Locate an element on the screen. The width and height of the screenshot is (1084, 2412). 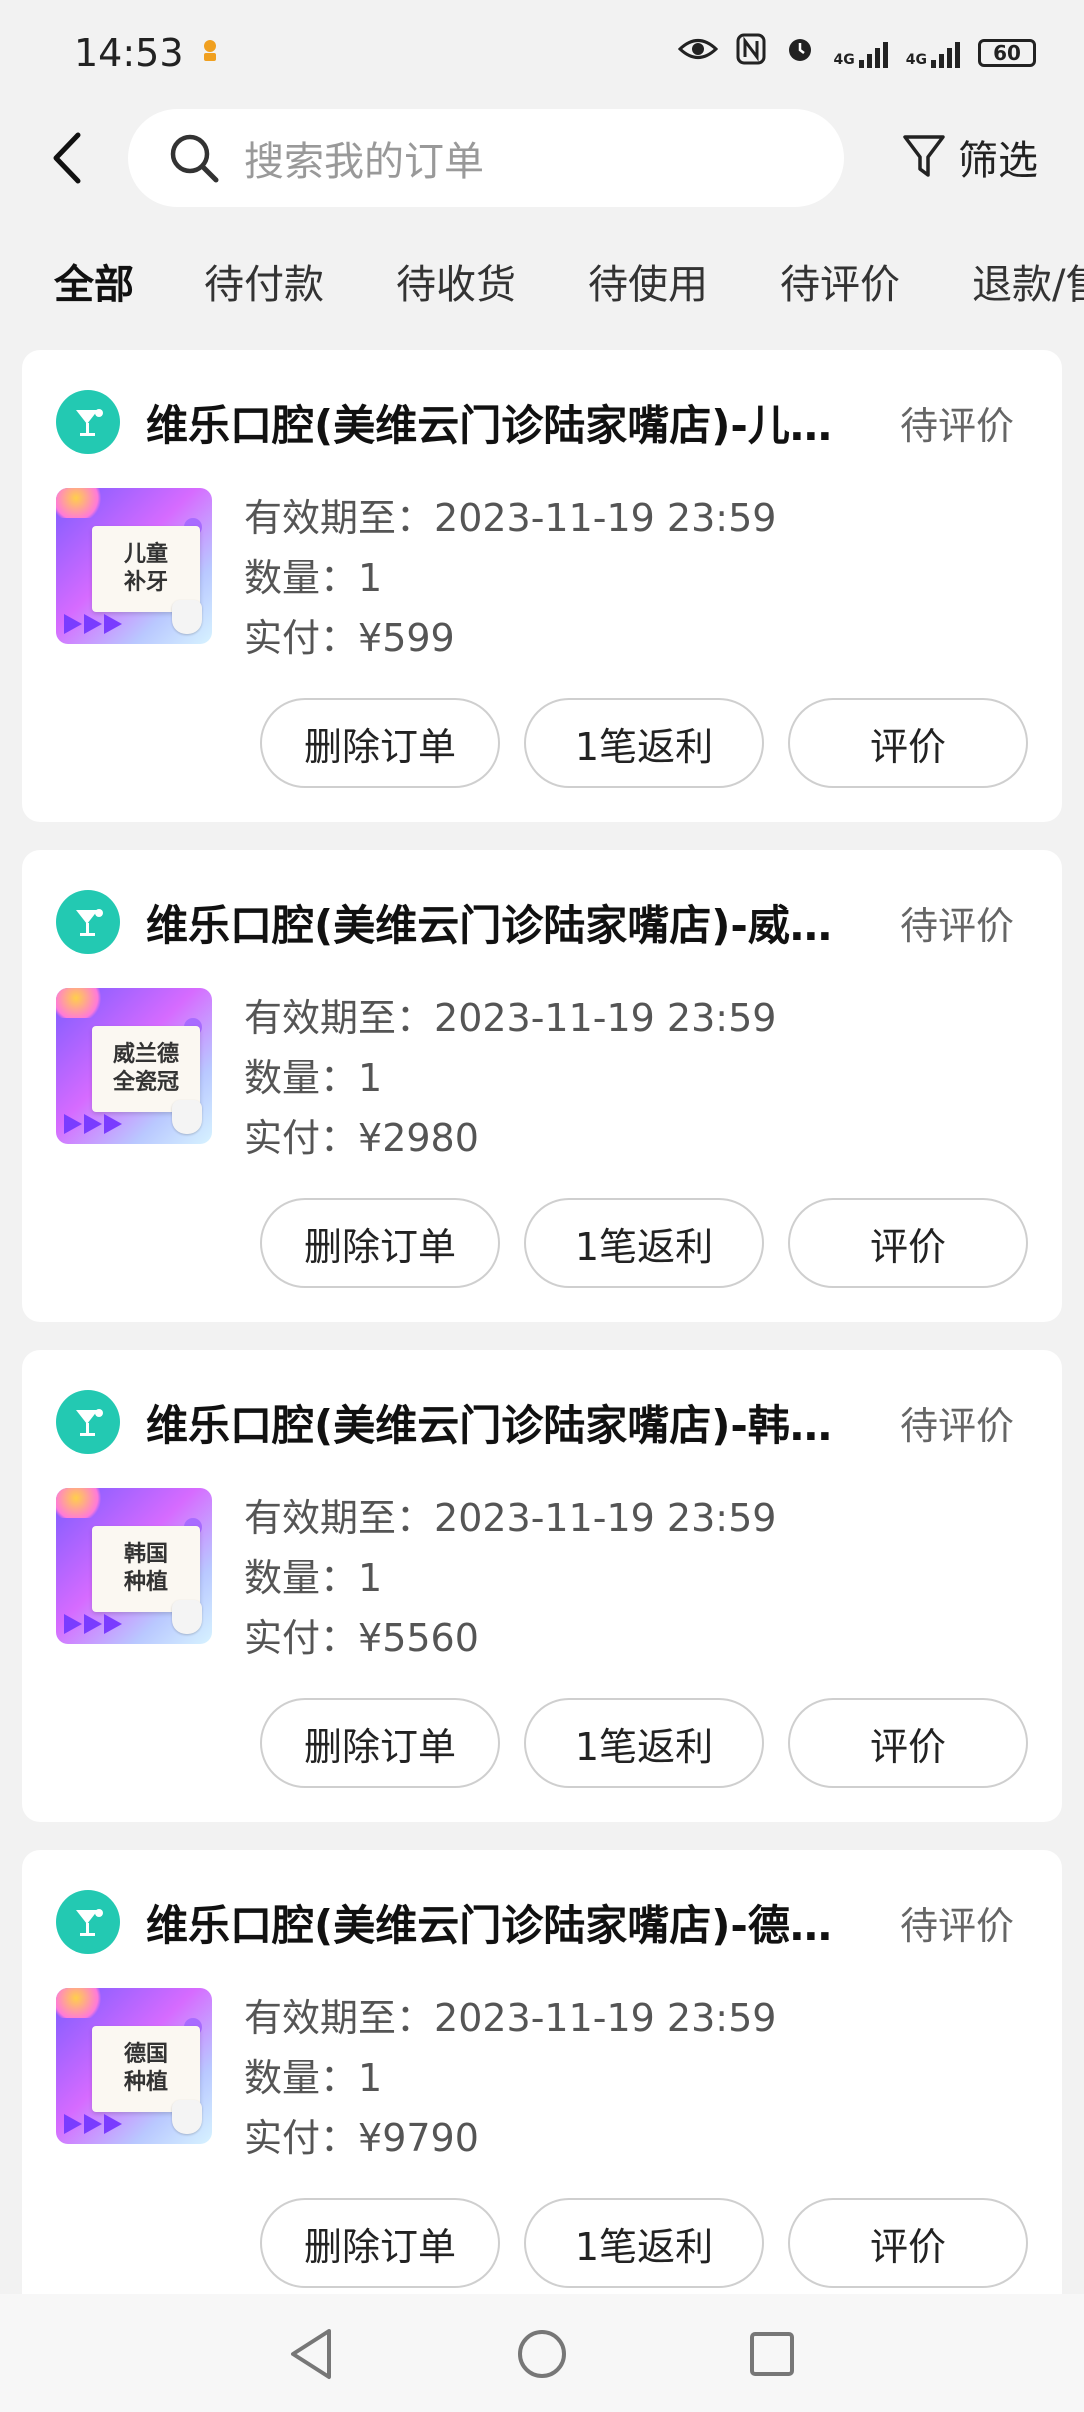
battery-icon: 60 is located at coordinates (1007, 52).